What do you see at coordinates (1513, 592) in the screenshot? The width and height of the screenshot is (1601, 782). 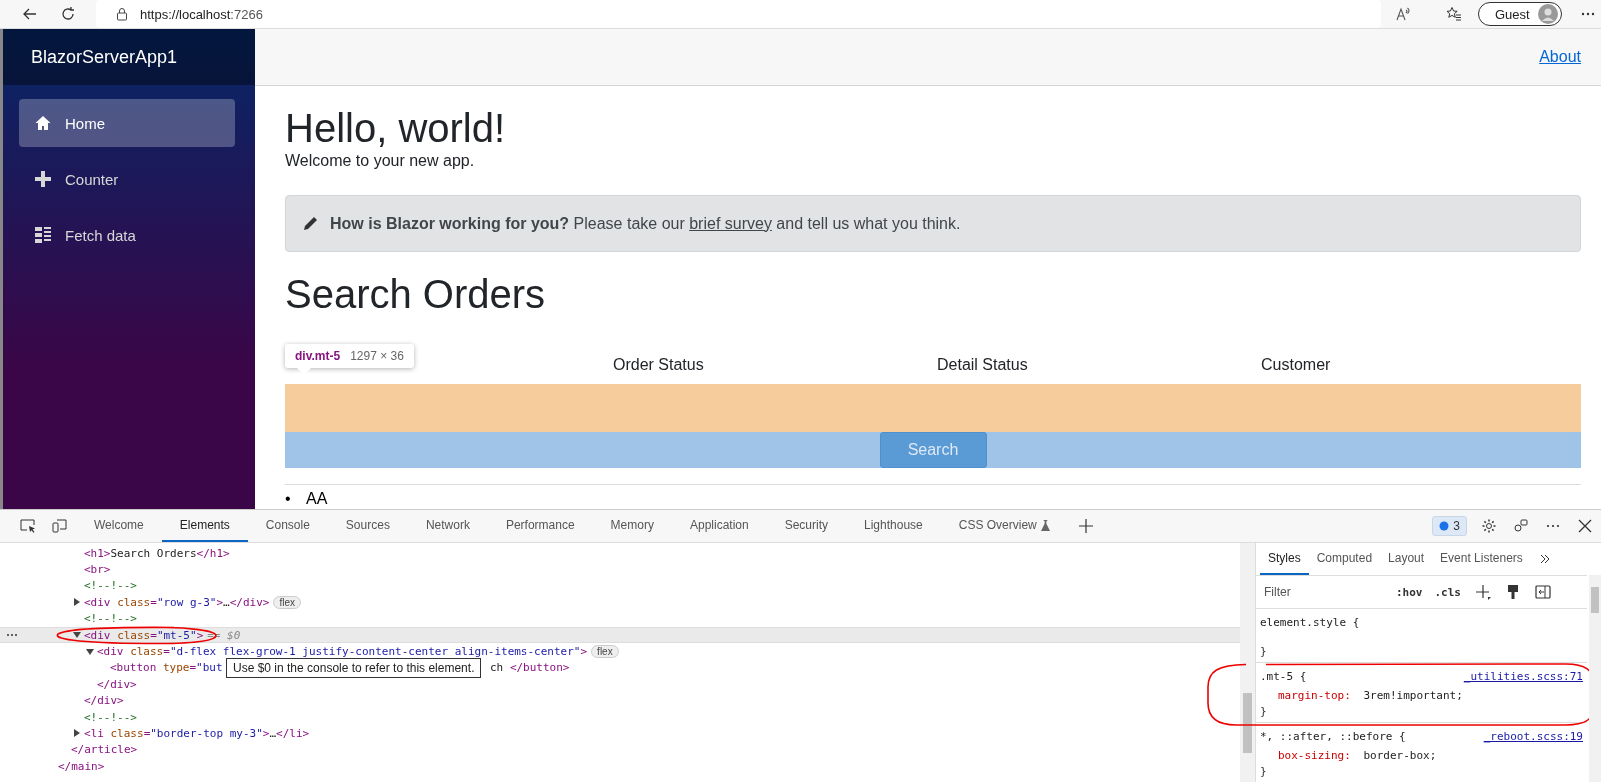 I see `paint-icon` at bounding box center [1513, 592].